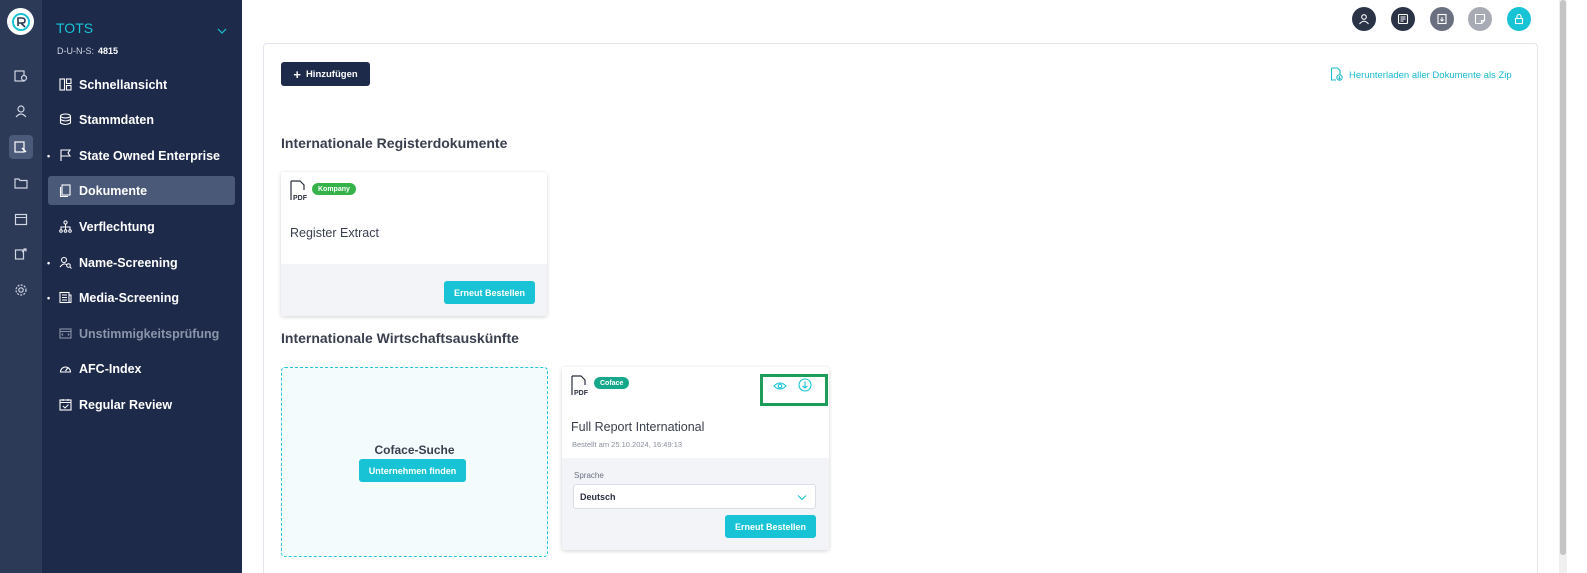  Describe the element at coordinates (297, 74) in the screenshot. I see `plus-icon: +` at that location.